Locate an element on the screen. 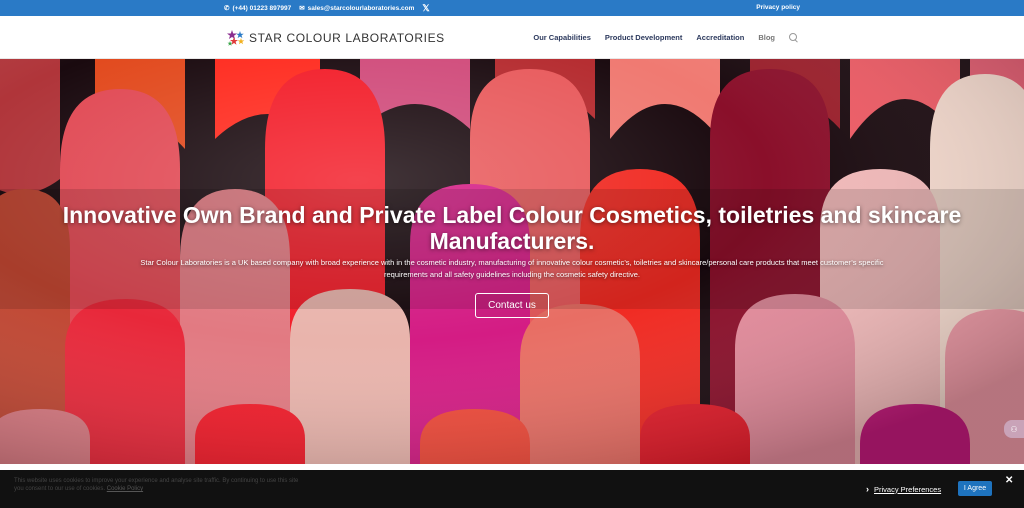 The image size is (1024, 508). nav-our-capabilities: Our Capabilities is located at coordinates (562, 37).